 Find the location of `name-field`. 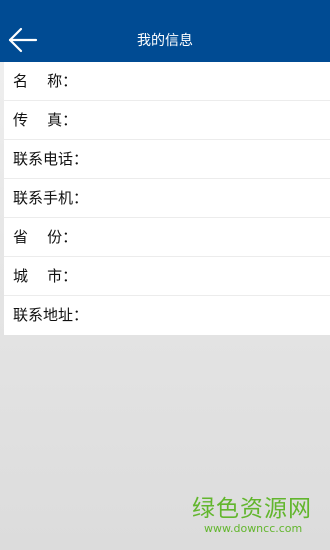

name-field is located at coordinates (206, 82).